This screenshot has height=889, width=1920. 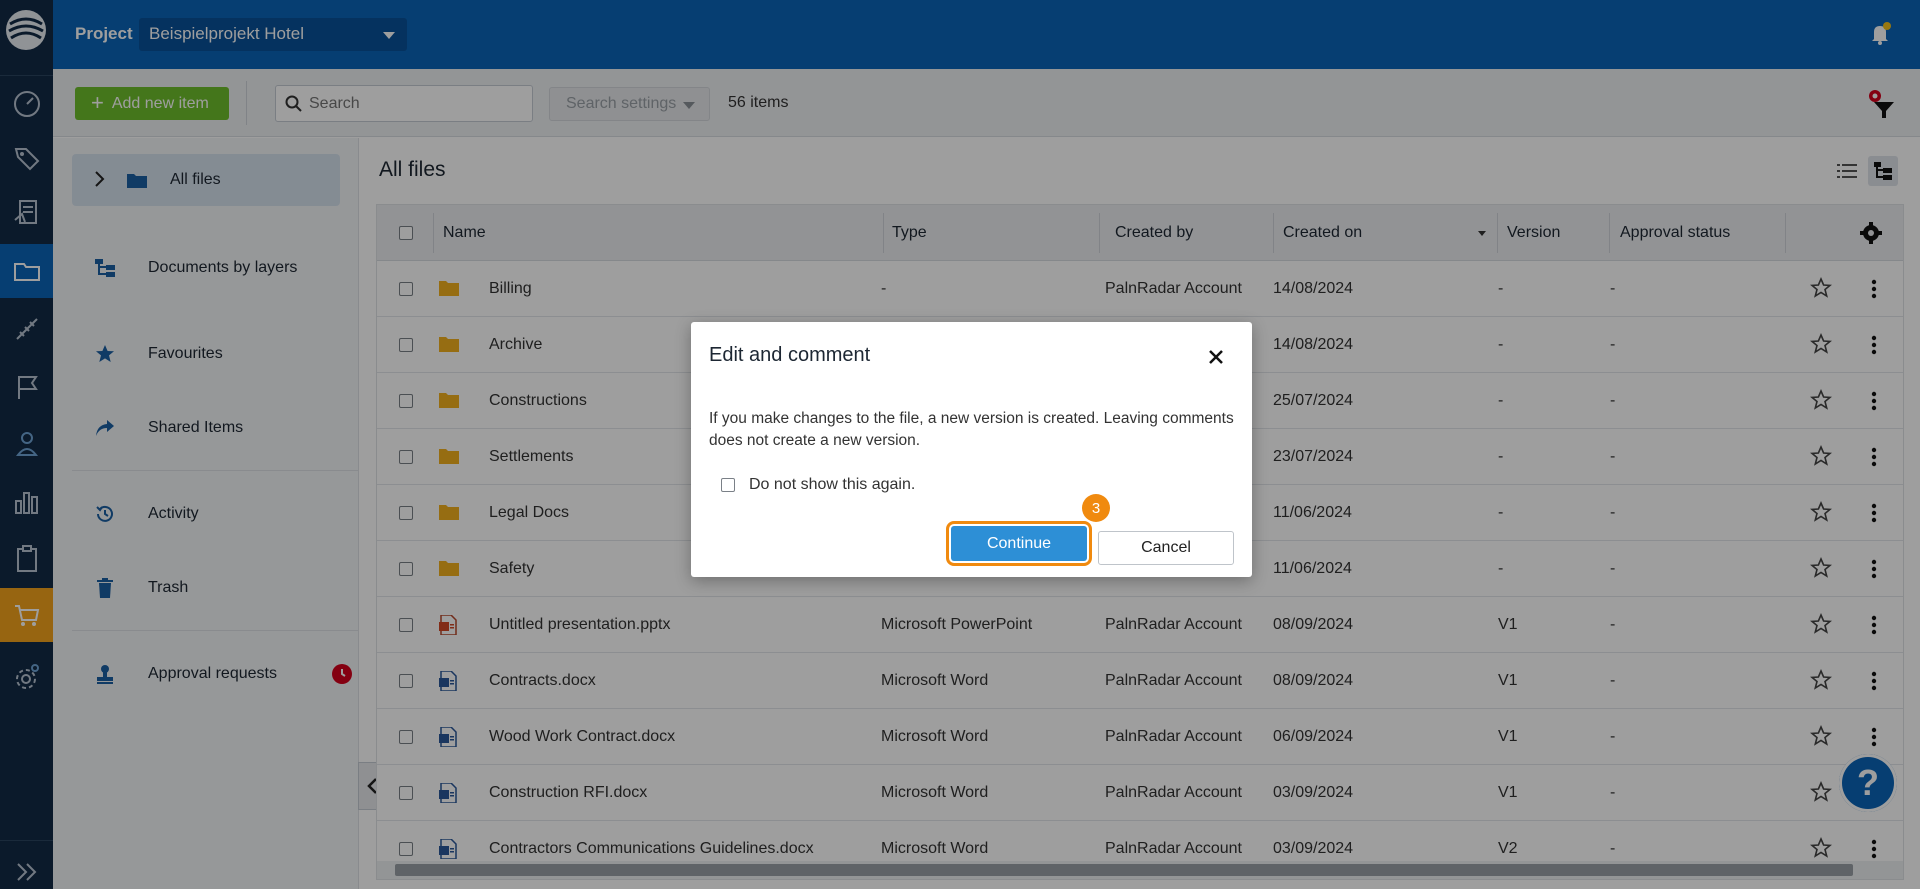 I want to click on dialog-title: Edit and comment, so click(x=790, y=355).